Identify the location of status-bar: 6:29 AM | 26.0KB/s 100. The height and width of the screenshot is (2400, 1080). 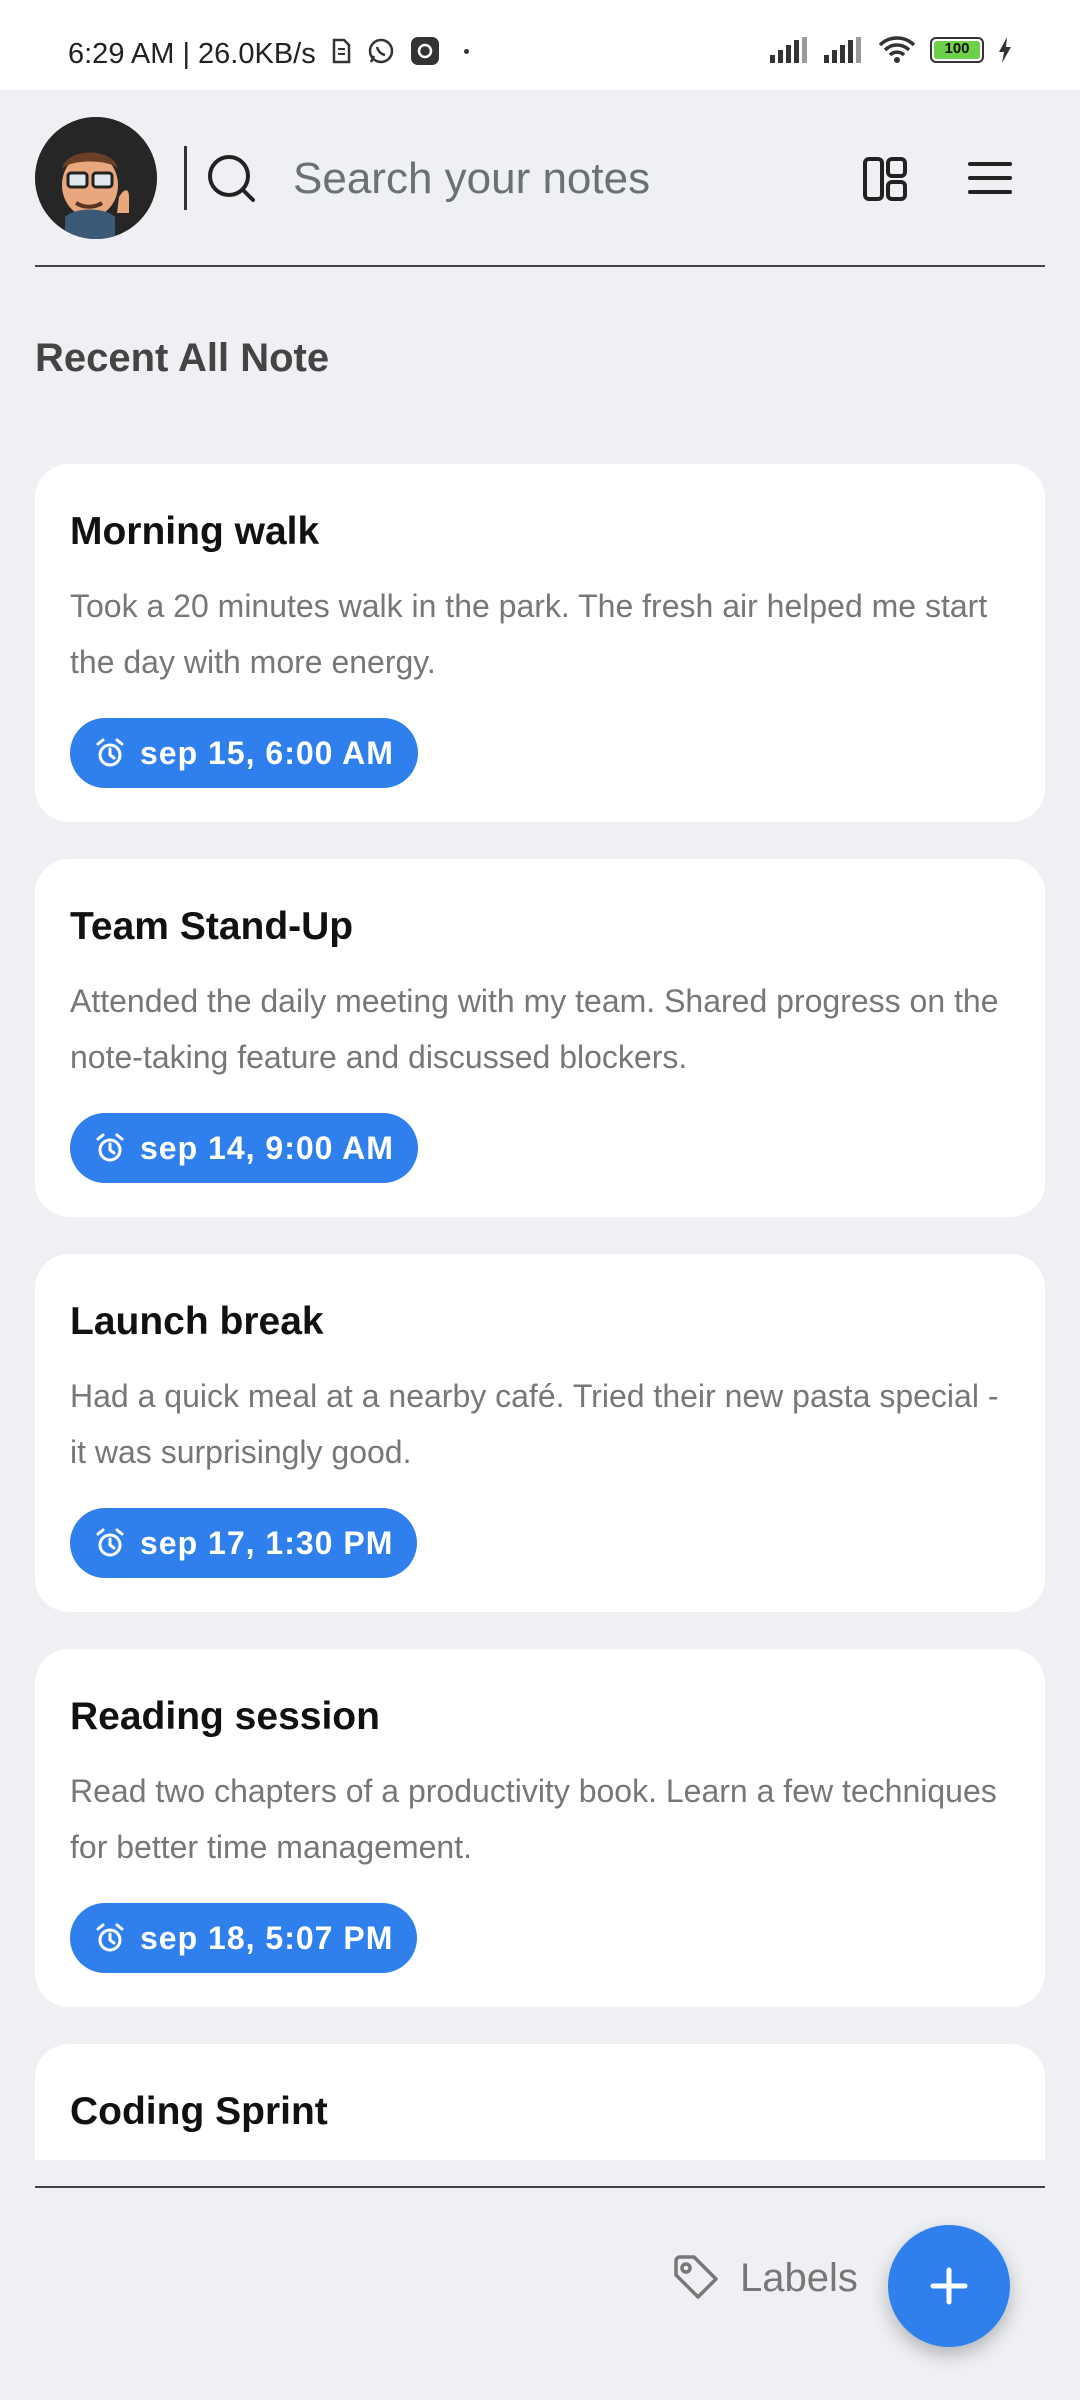
(540, 45).